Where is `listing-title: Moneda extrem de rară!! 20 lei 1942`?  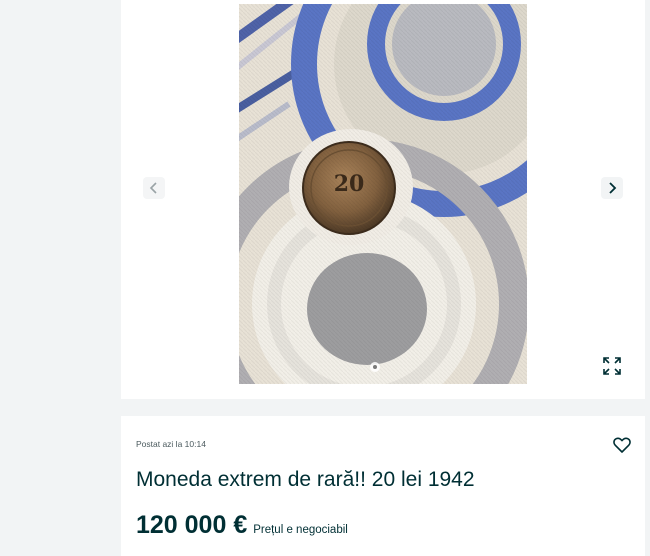 listing-title: Moneda extrem de rară!! 20 lei 1942 is located at coordinates (305, 479).